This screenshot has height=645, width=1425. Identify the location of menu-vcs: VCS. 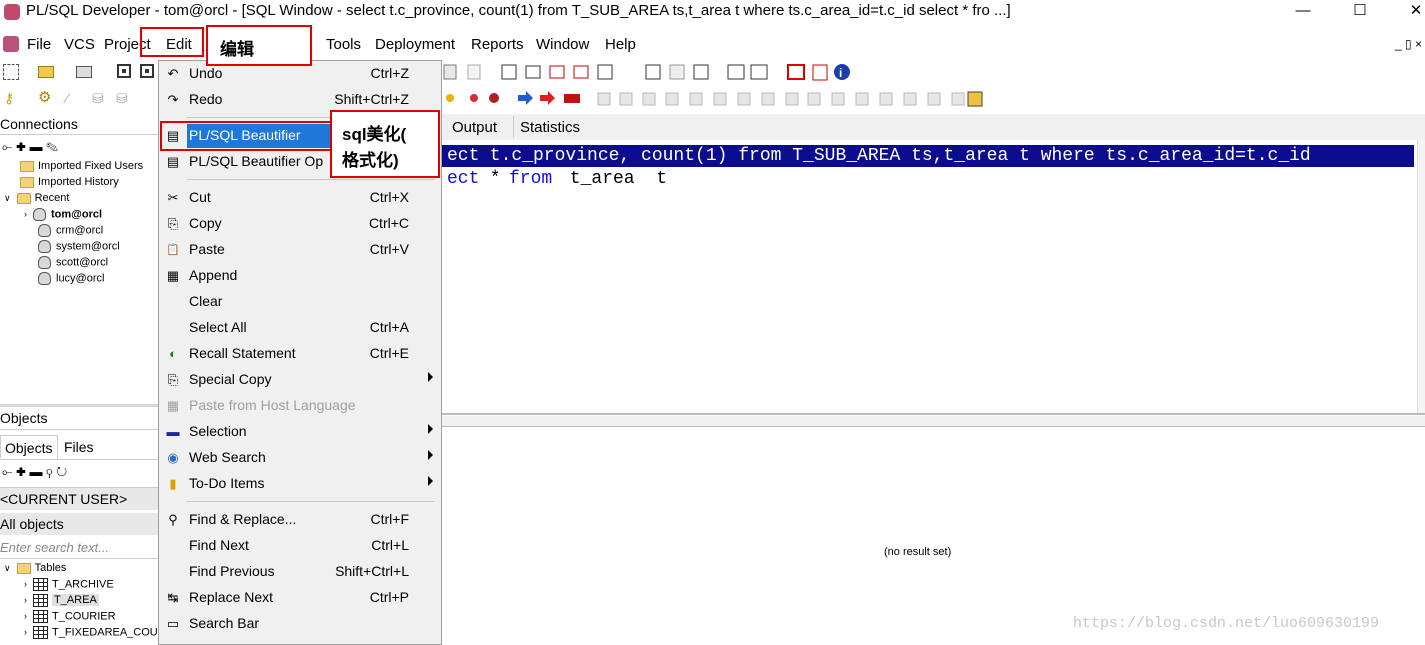
(79, 44).